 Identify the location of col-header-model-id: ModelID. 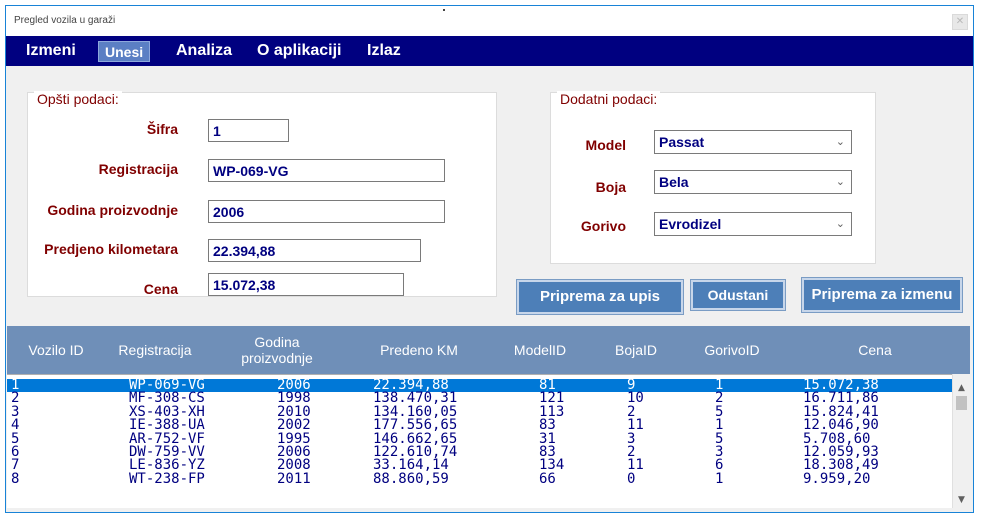
(540, 350).